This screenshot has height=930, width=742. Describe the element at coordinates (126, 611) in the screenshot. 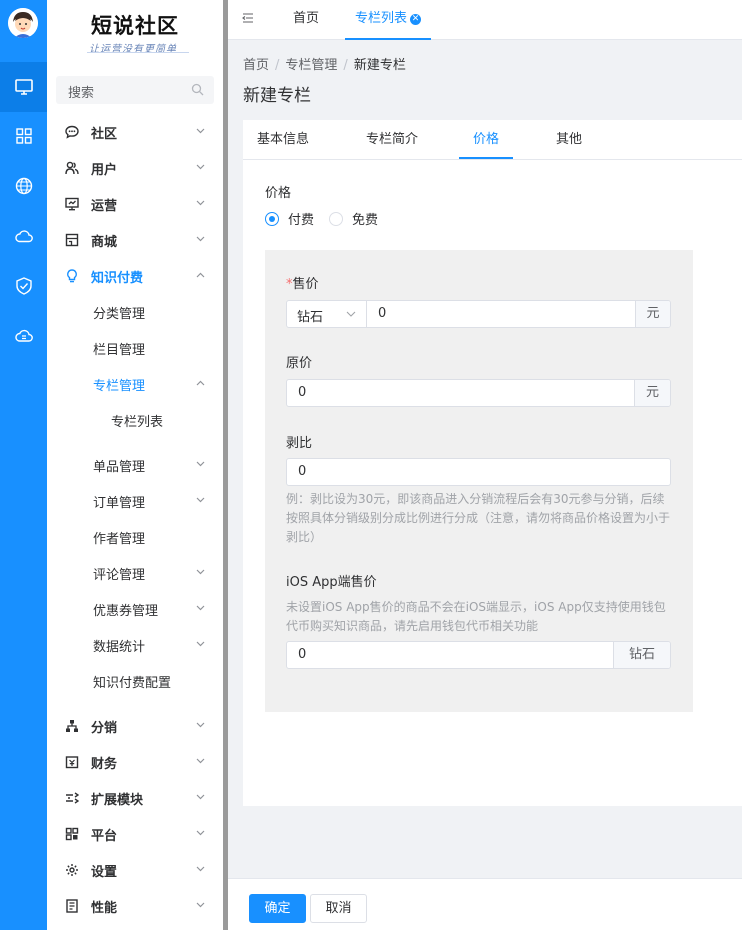

I see `submenu-item-label: 优惠券管理` at that location.